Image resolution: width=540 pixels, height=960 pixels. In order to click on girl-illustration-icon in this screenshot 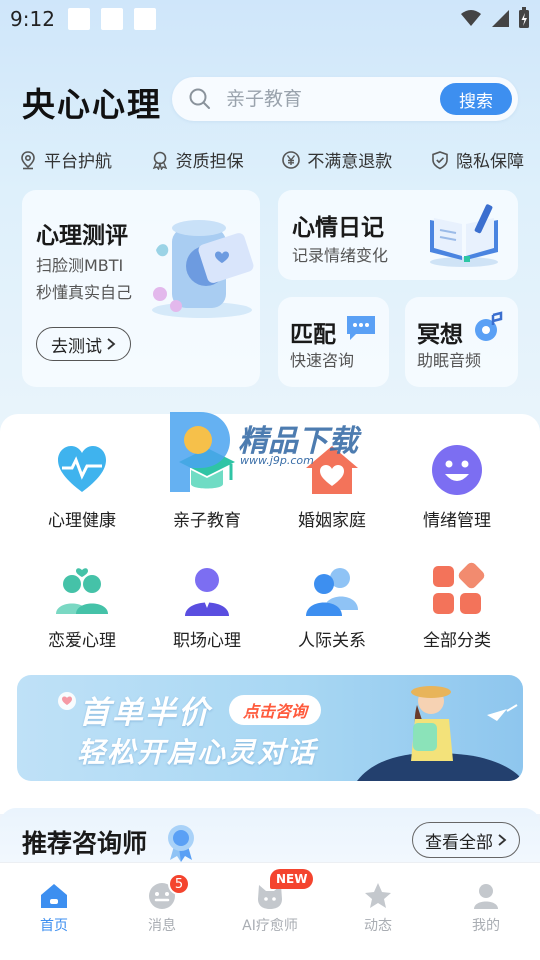, I will do `click(440, 733)`.